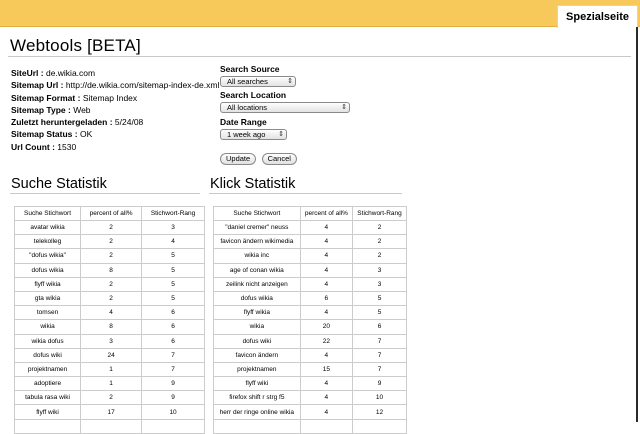 Image resolution: width=640 pixels, height=434 pixels. What do you see at coordinates (257, 284) in the screenshot?
I see `keyword-cell: zeilink nicht anzeigen` at bounding box center [257, 284].